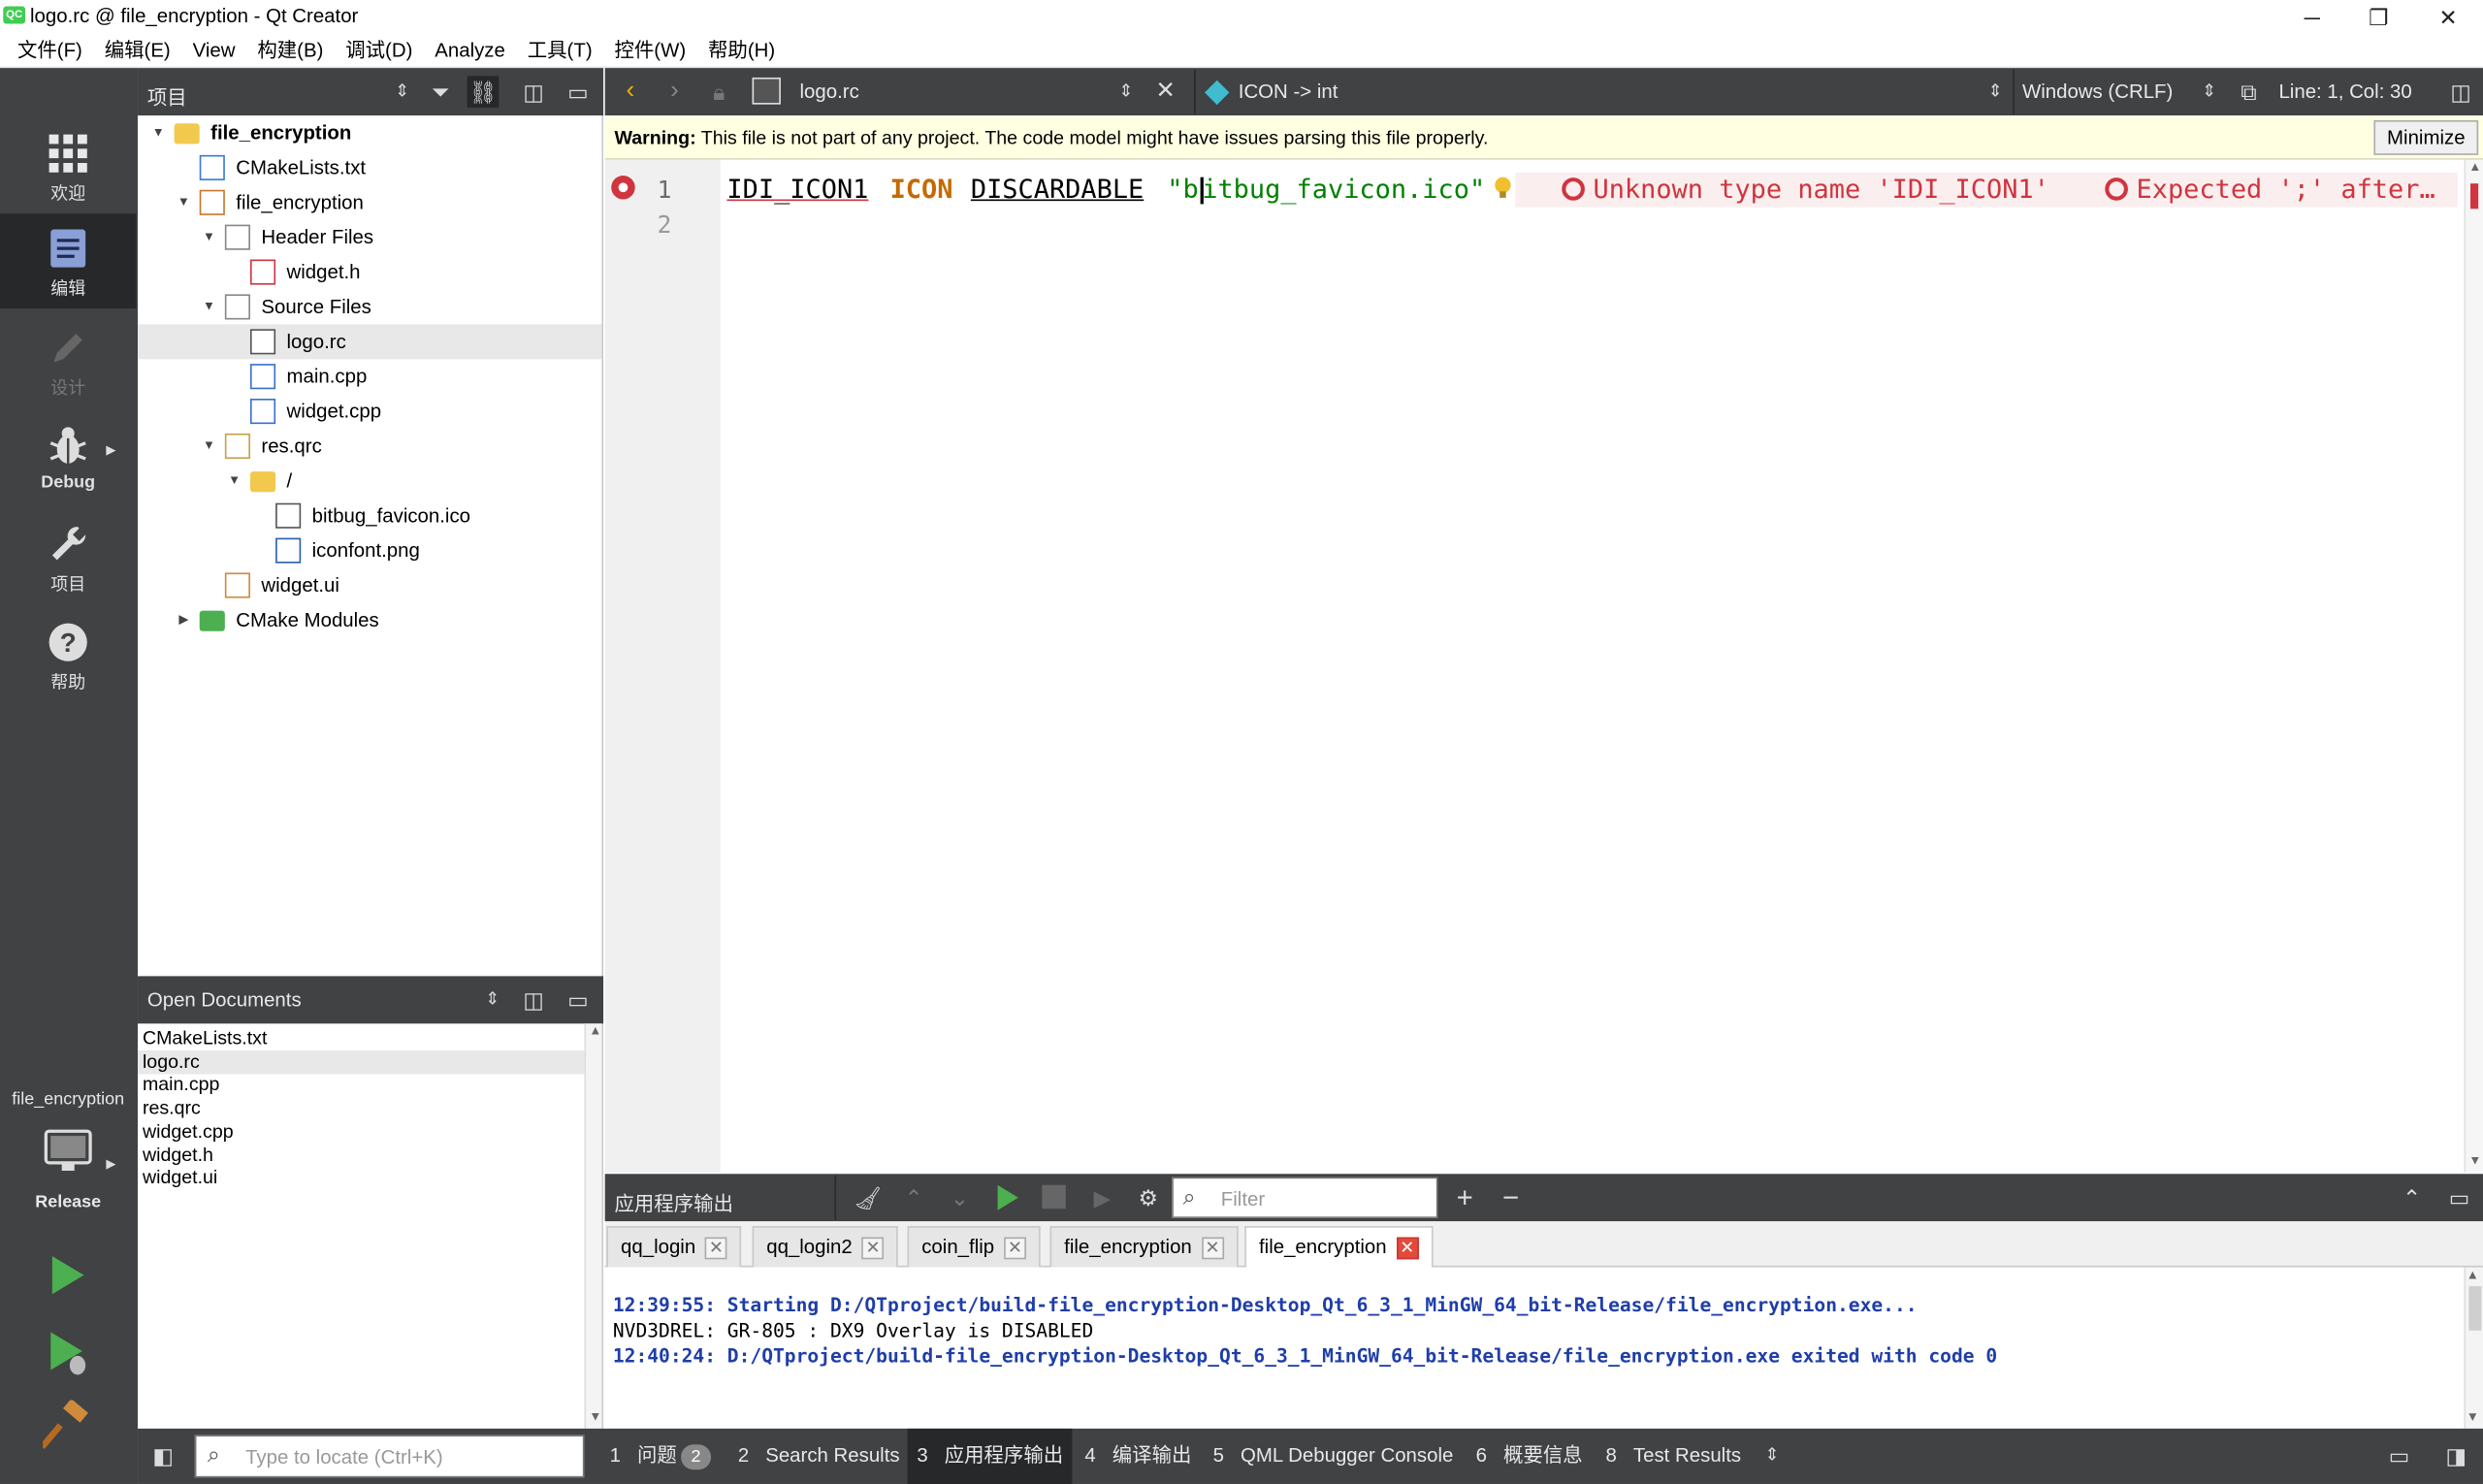 Image resolution: width=2483 pixels, height=1484 pixels. What do you see at coordinates (370, 132) in the screenshot?
I see `tree-item: ▼ file_encryption` at bounding box center [370, 132].